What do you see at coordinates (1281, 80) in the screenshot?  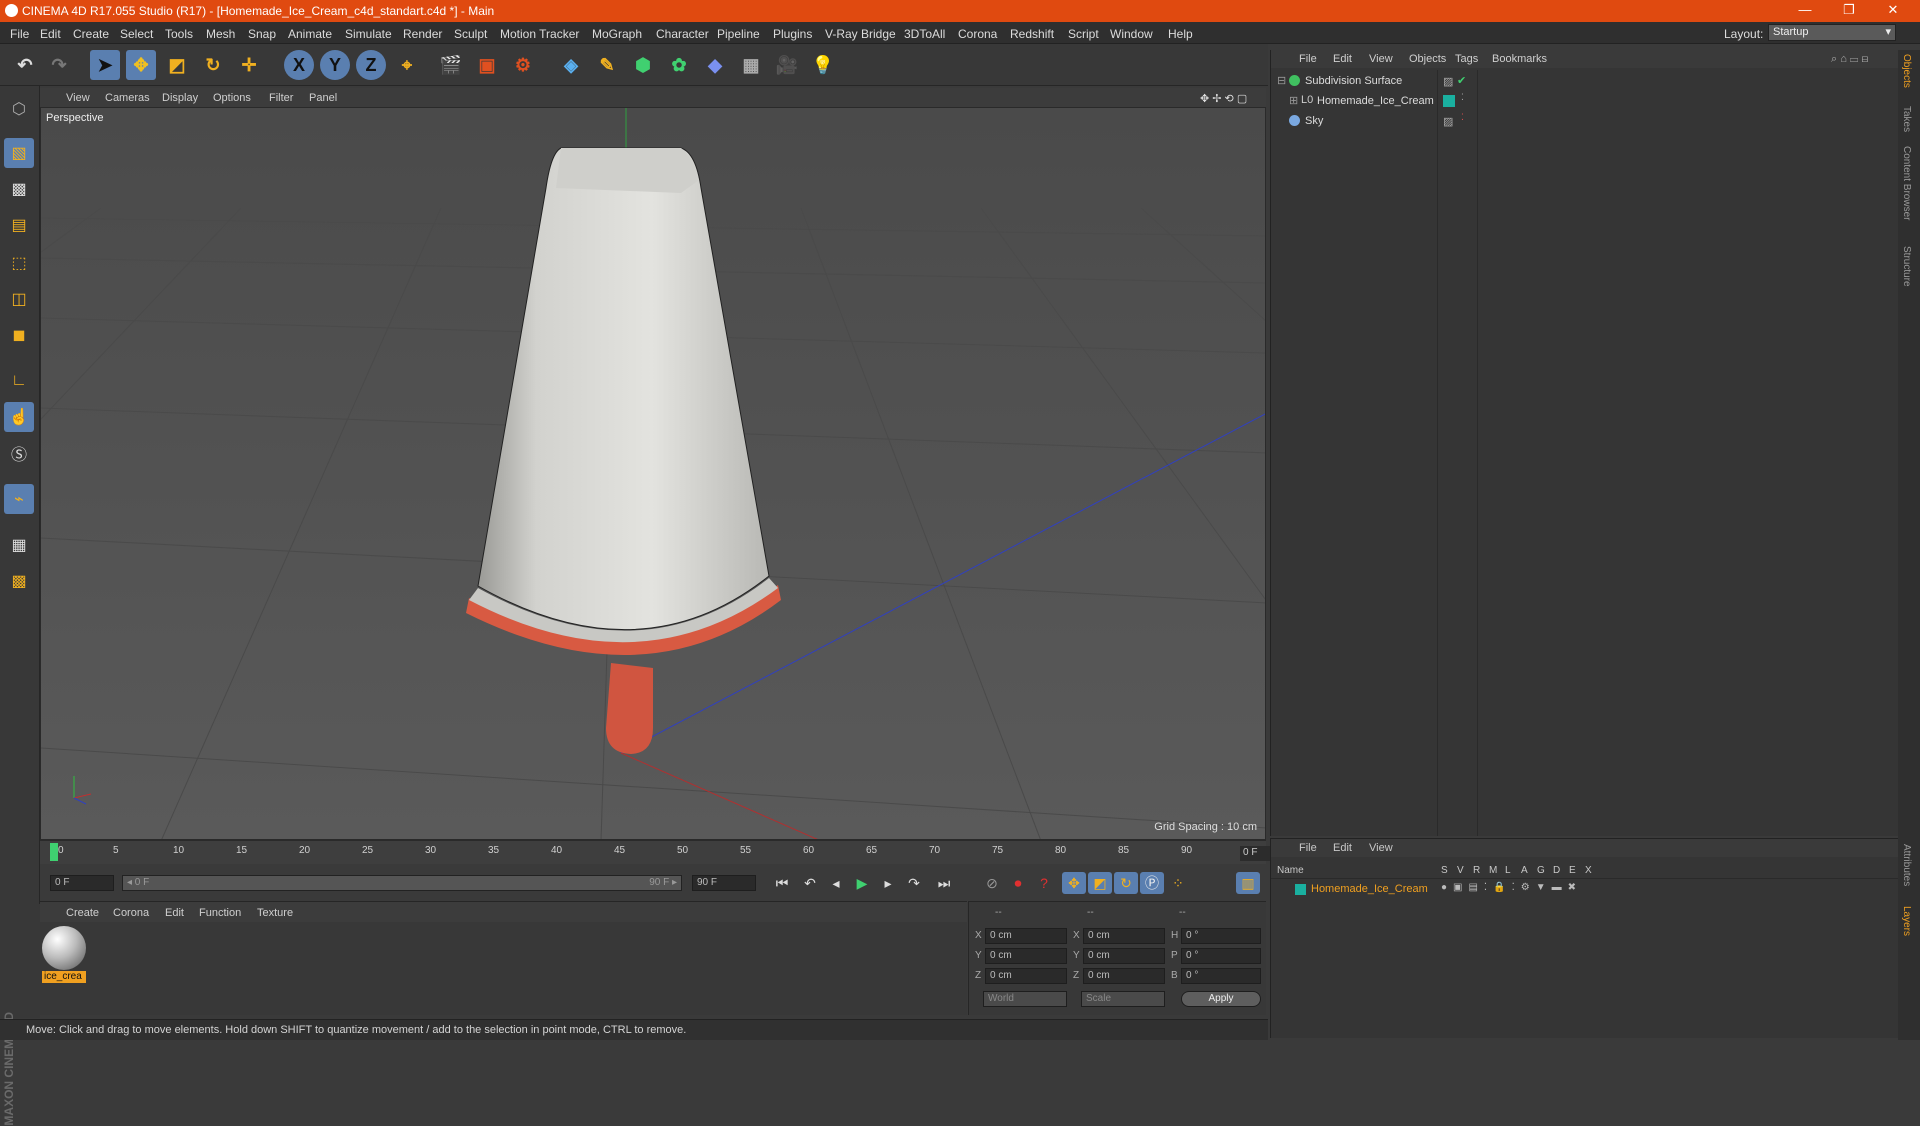 I see `collapse-icon: ⊟` at bounding box center [1281, 80].